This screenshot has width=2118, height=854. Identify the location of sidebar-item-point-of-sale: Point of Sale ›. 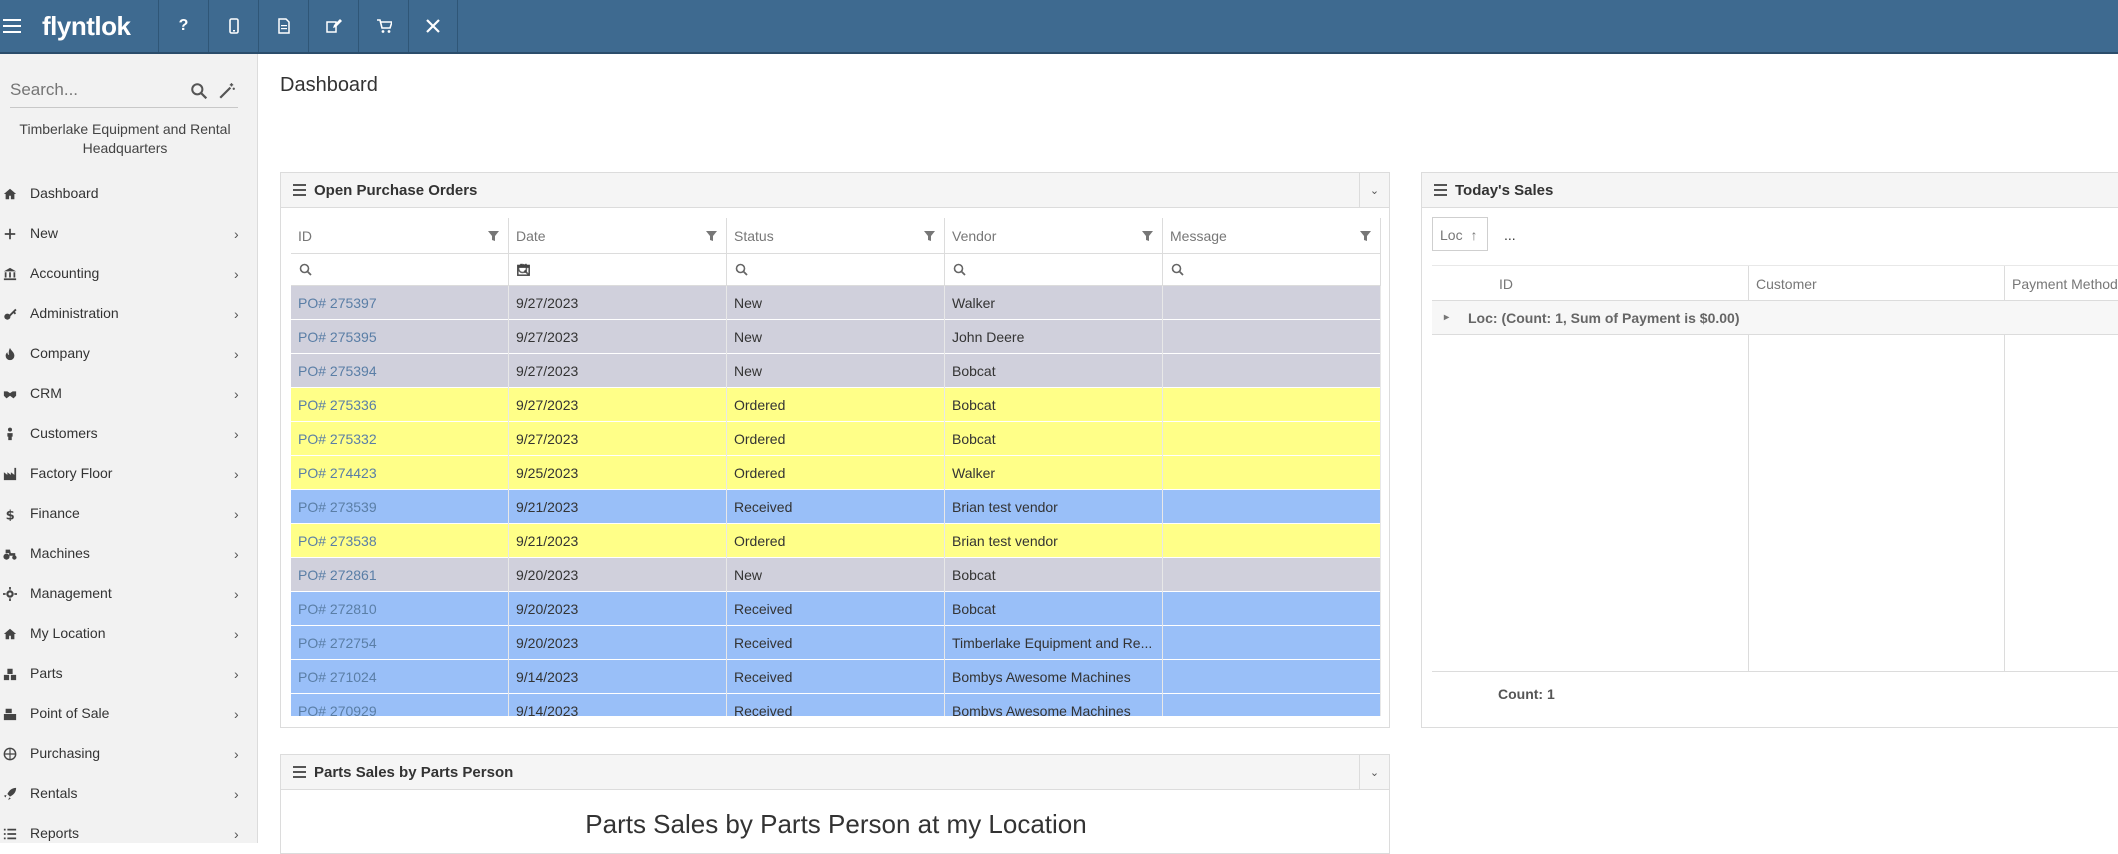
(129, 714).